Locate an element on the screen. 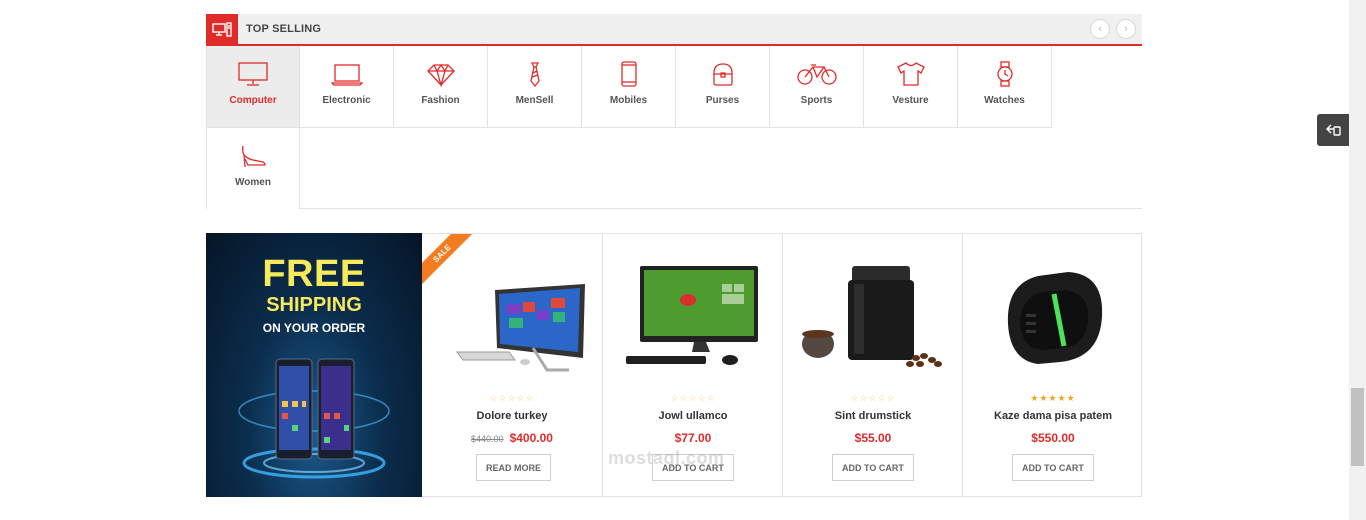 This screenshot has width=1366, height=520. desktop-monitor-image is located at coordinates (693, 314).